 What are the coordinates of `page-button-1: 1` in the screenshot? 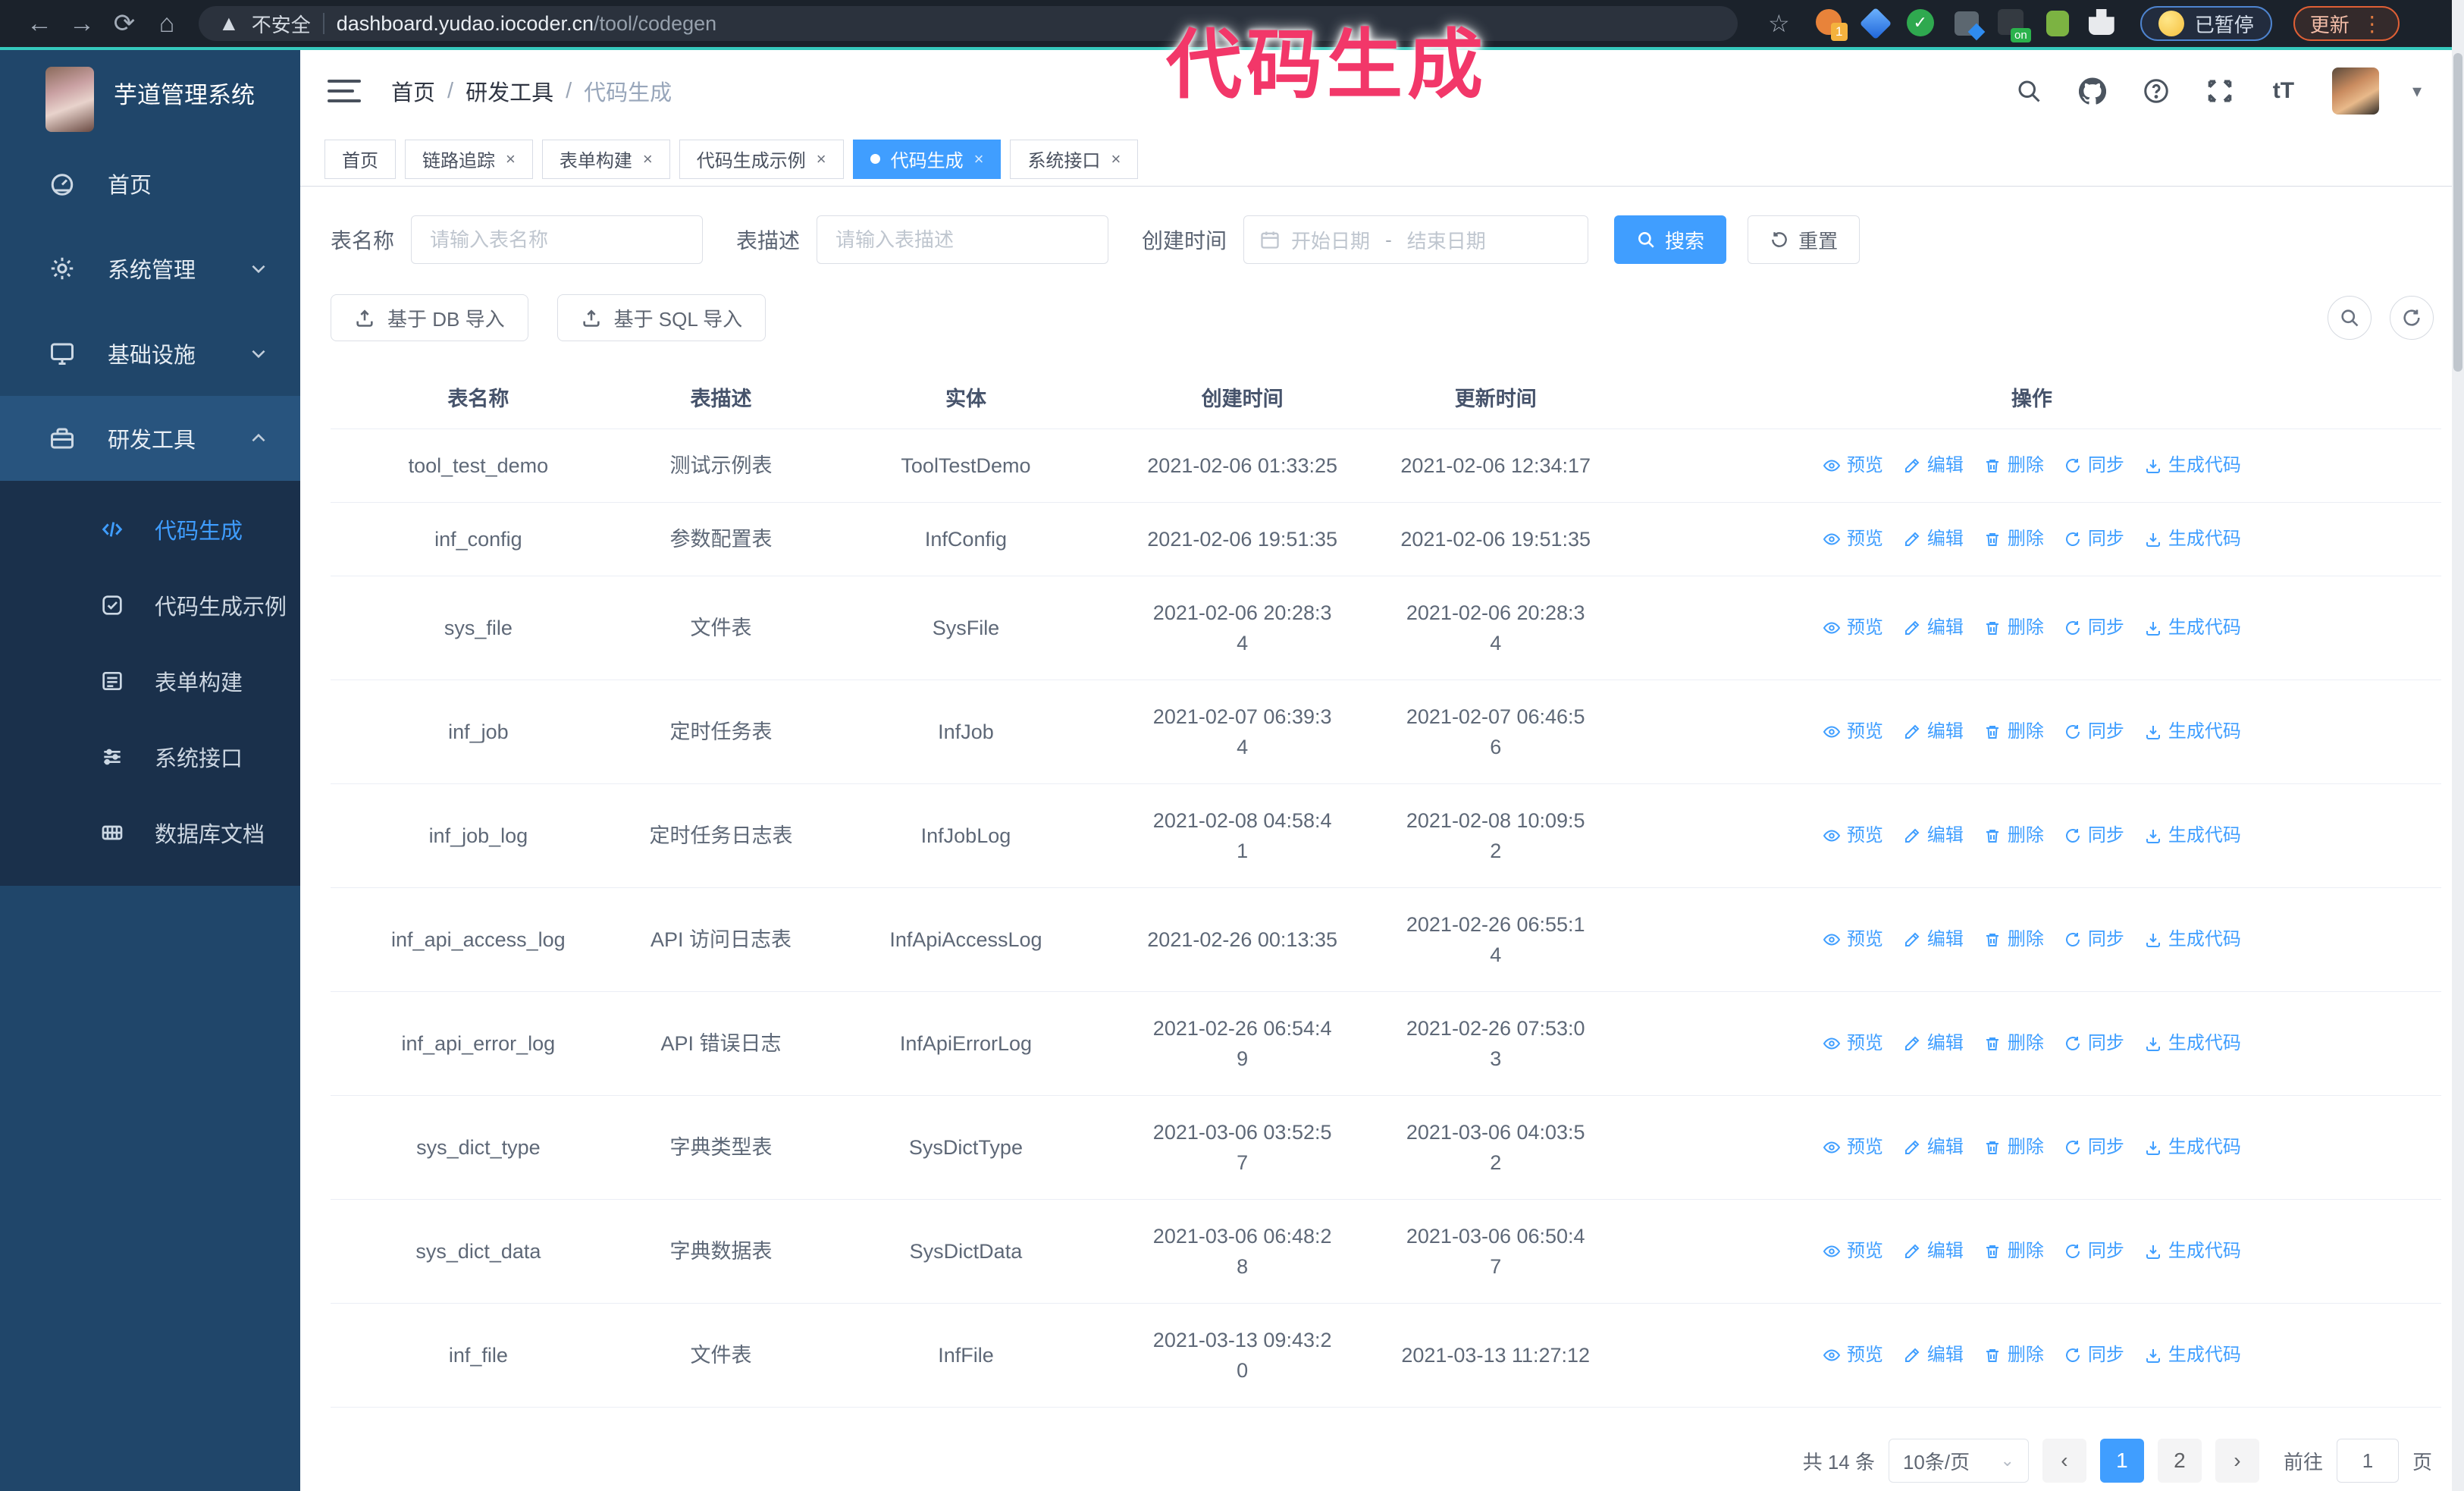 It's located at (2121, 1461).